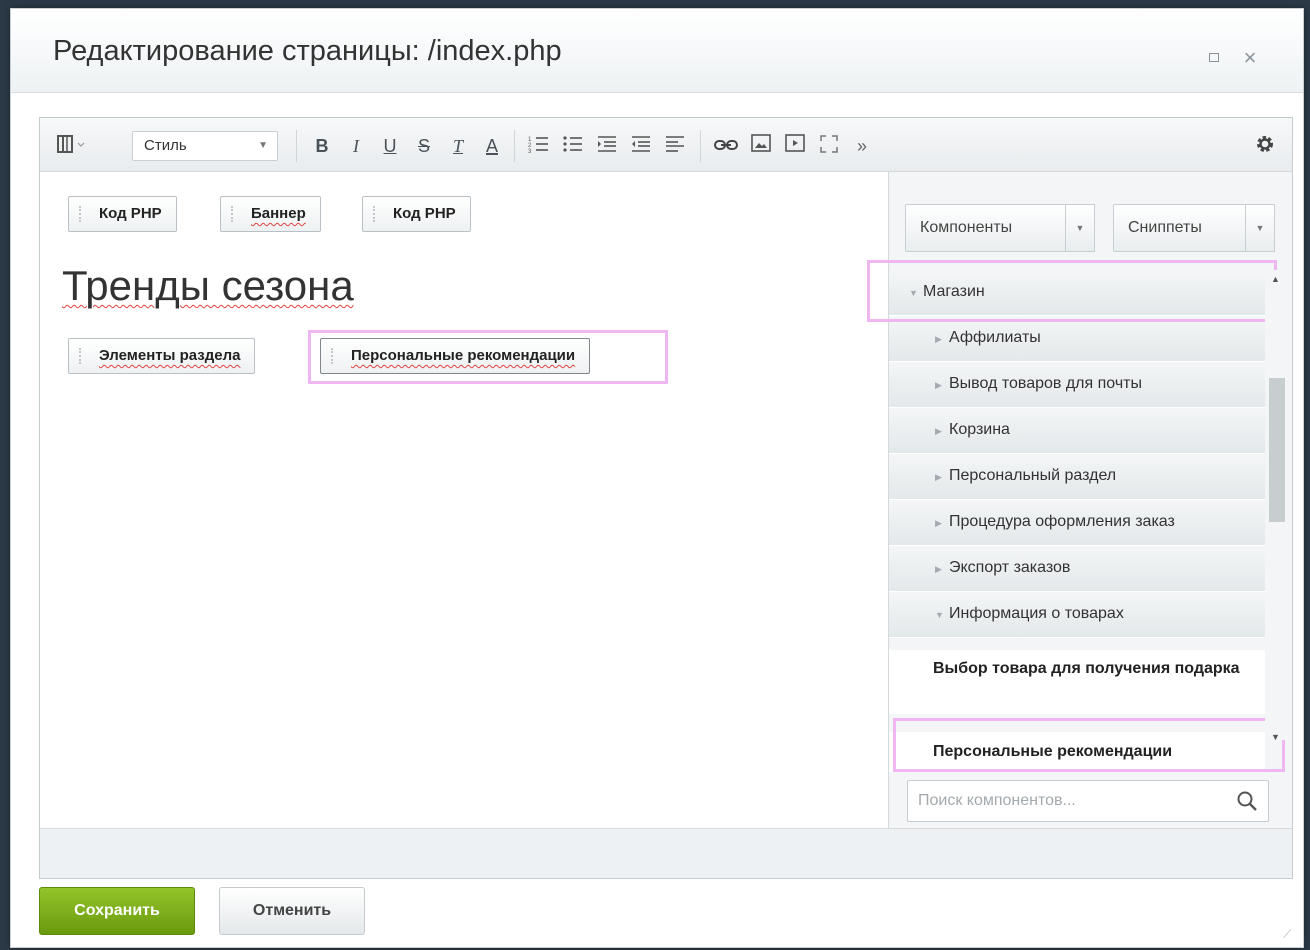  I want to click on snippets-dropdown-icon: ▼, so click(1260, 228).